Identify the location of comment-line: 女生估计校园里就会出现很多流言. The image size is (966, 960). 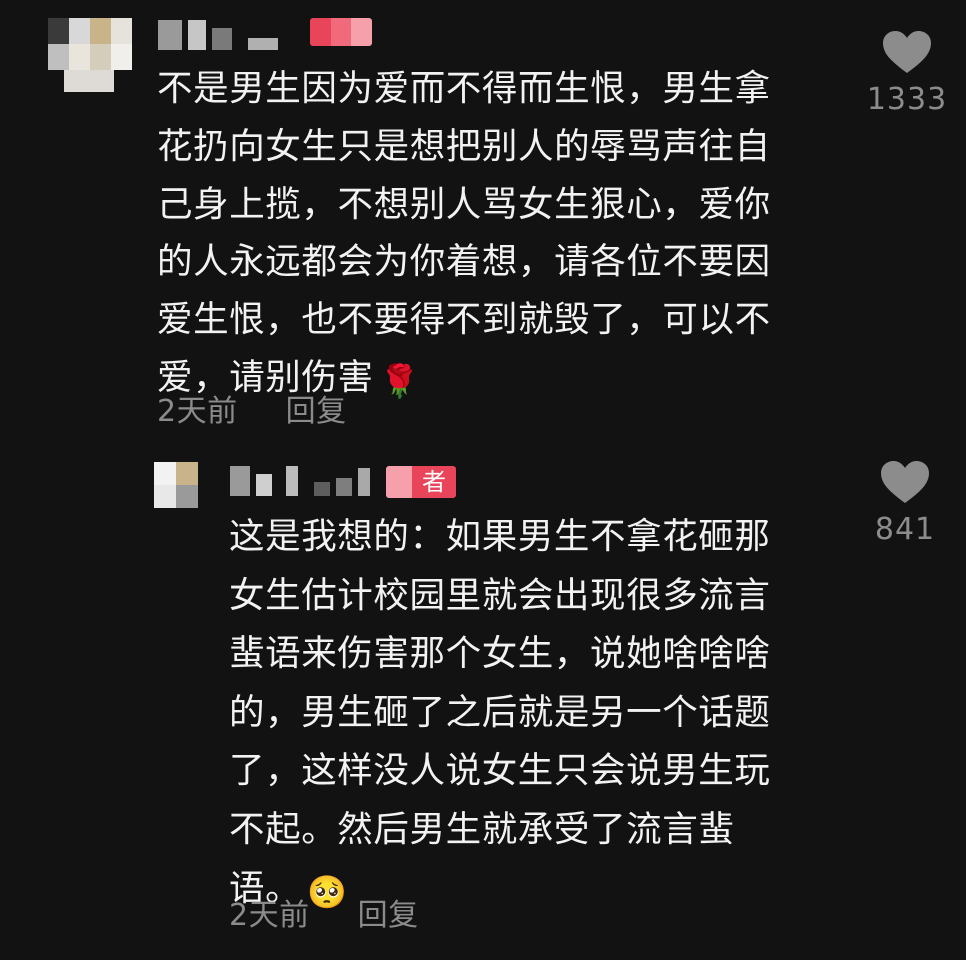
(500, 595).